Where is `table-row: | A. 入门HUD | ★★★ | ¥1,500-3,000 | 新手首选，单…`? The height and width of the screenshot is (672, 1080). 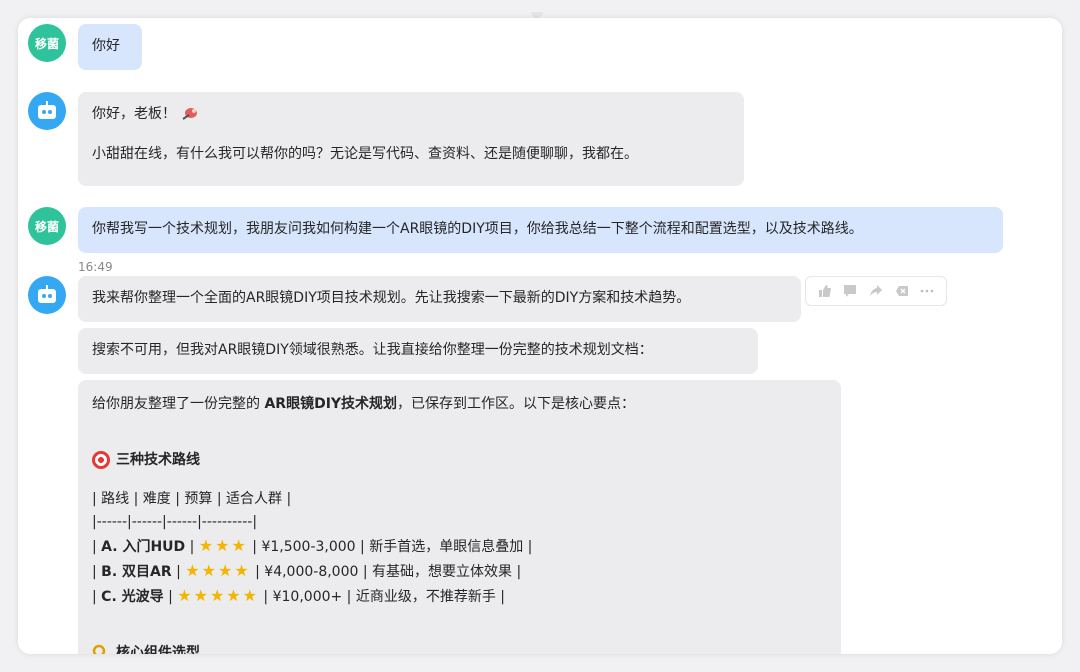
table-row: | A. 入门HUD | ★★★ | ¥1,500-3,000 | 新手首选，单… is located at coordinates (312, 545).